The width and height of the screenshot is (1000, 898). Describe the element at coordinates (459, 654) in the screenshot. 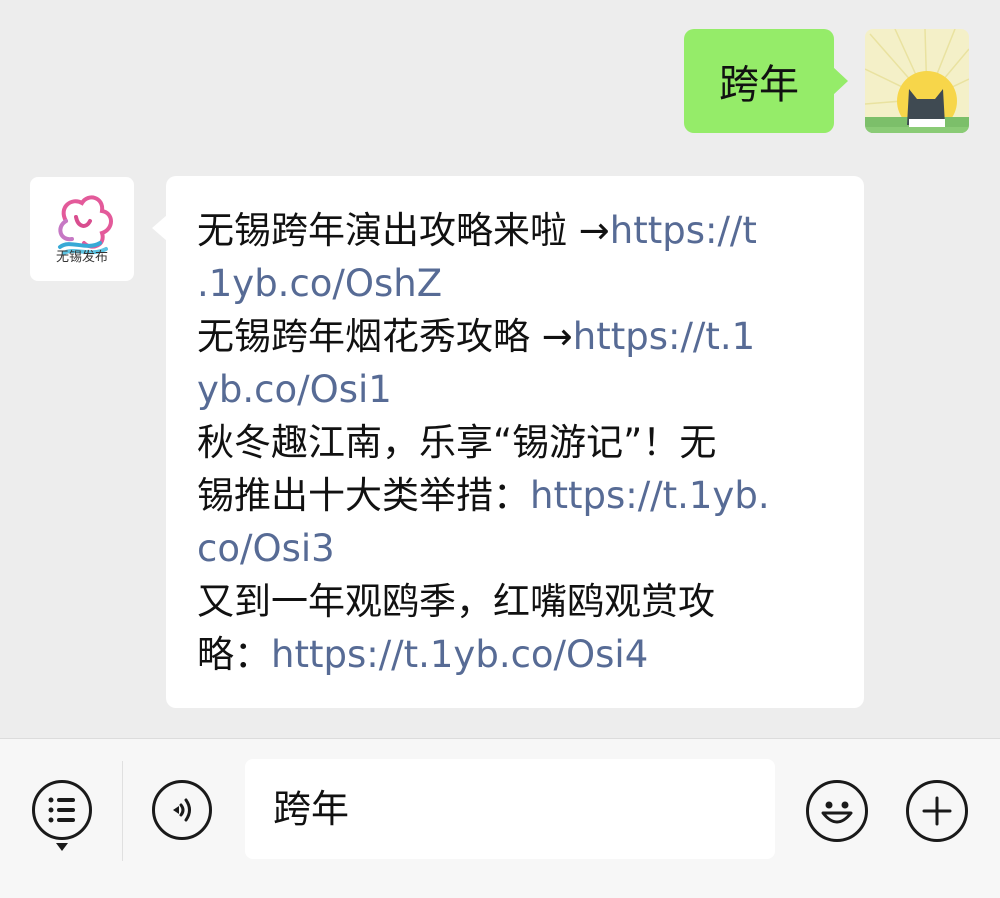

I see `message-link: https://t.1yb.co/Osi4` at that location.